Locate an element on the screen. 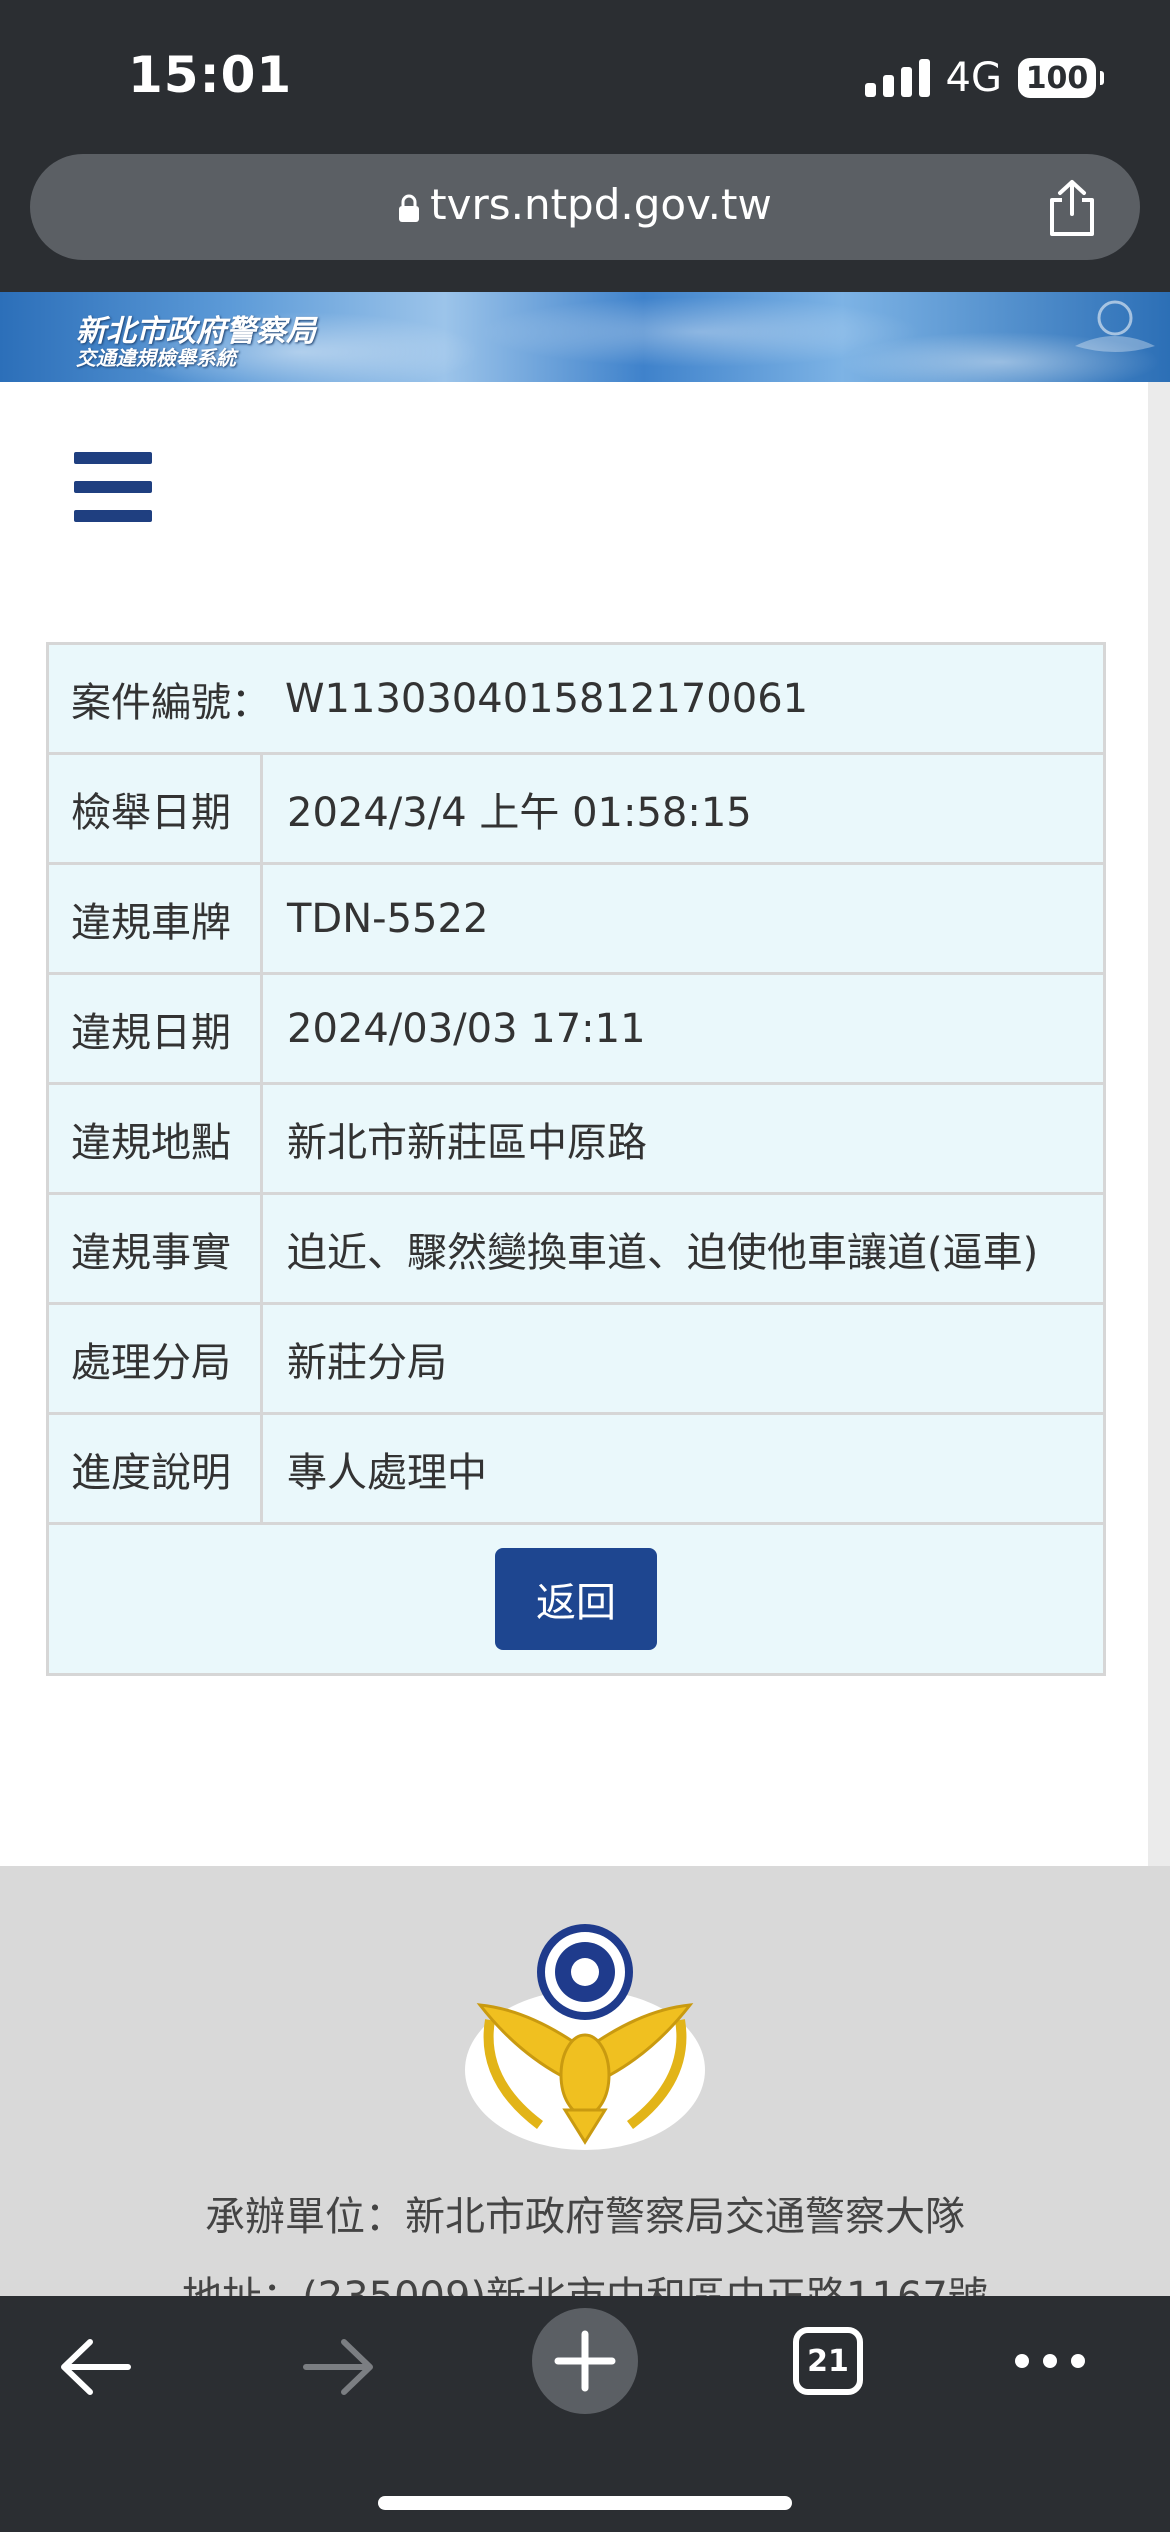  violation-fact-value: 迫近、驟然變換車道、迫使他車讓道(逼車) is located at coordinates (663, 1252).